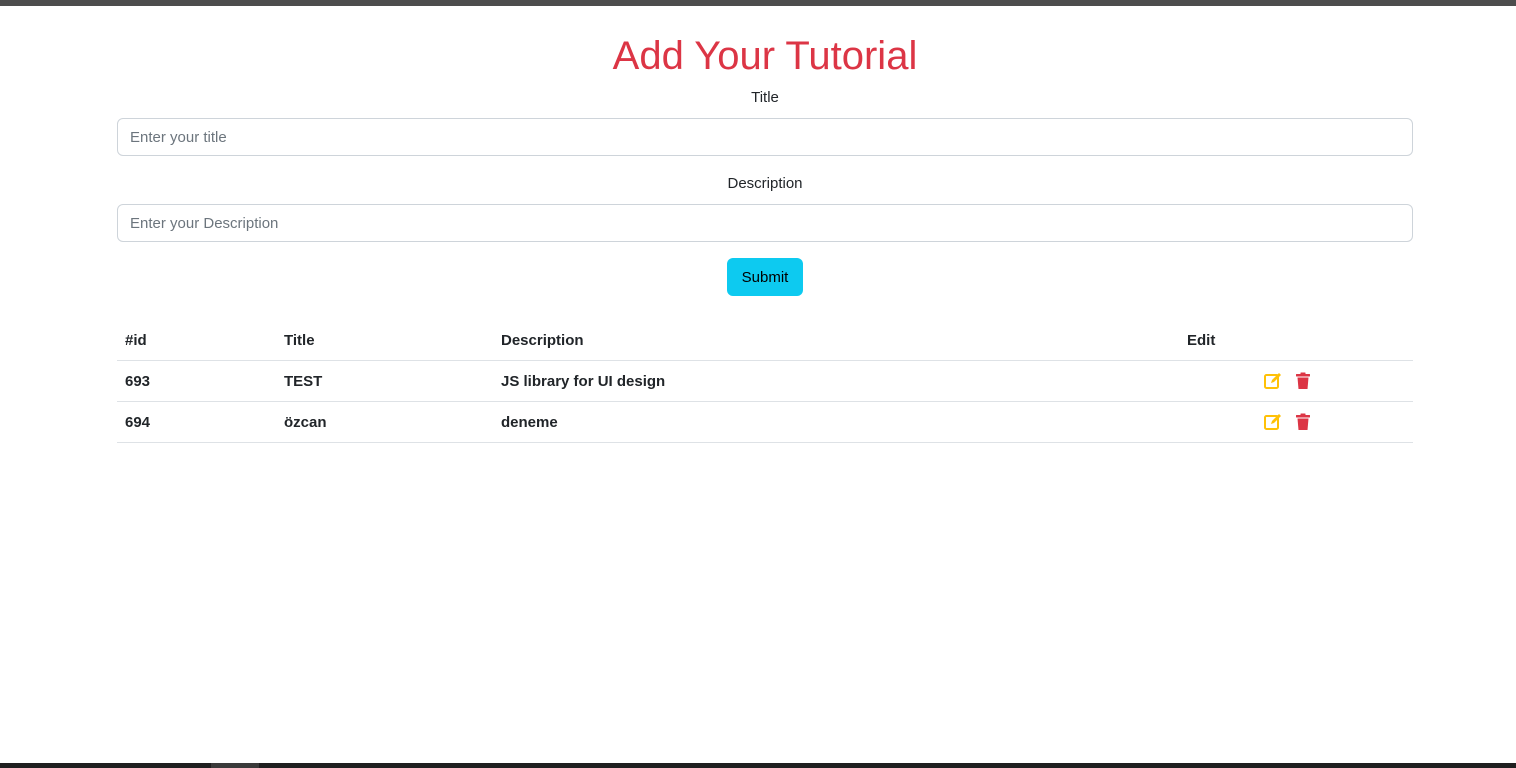 This screenshot has height=768, width=1516. I want to click on description-input, so click(765, 223).